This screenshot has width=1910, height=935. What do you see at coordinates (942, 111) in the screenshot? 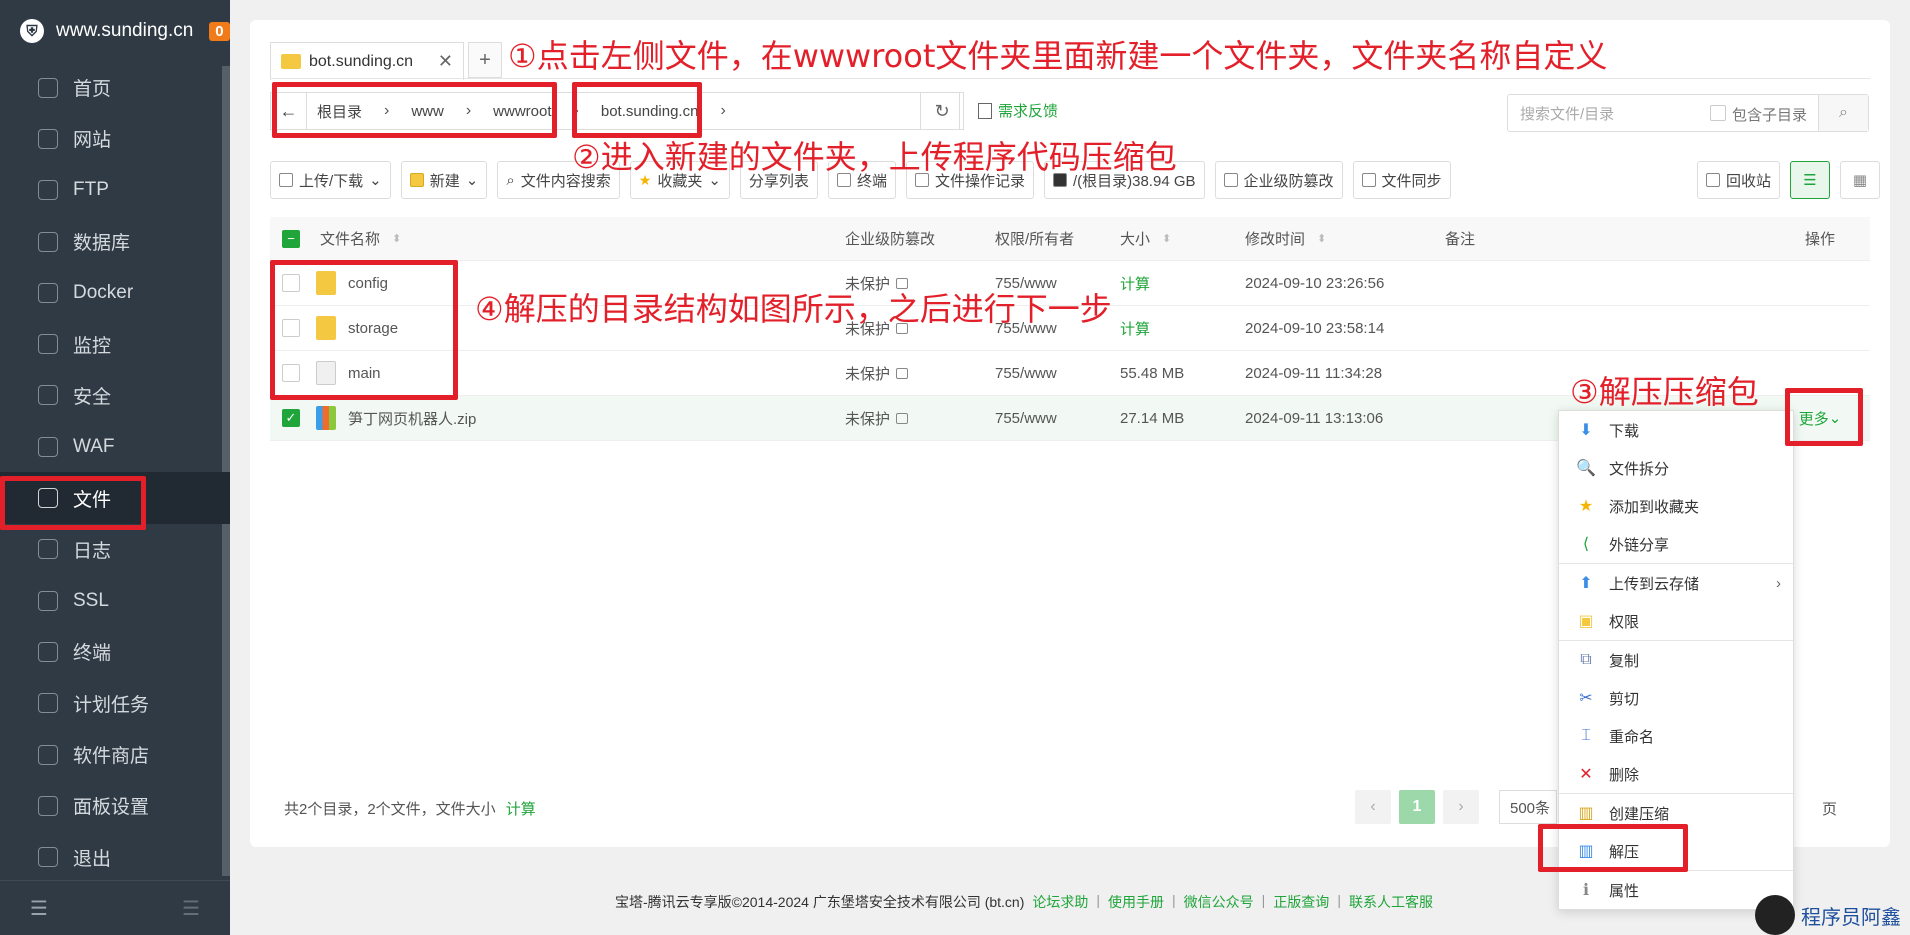
I see `refresh-icon: ↻` at bounding box center [942, 111].